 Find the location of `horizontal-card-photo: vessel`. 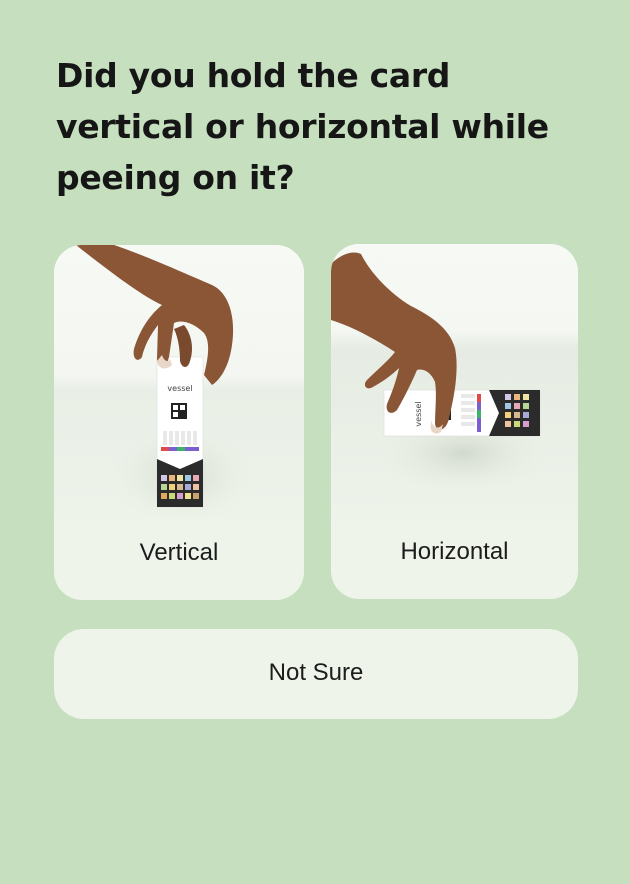

horizontal-card-photo: vessel is located at coordinates (454, 389).